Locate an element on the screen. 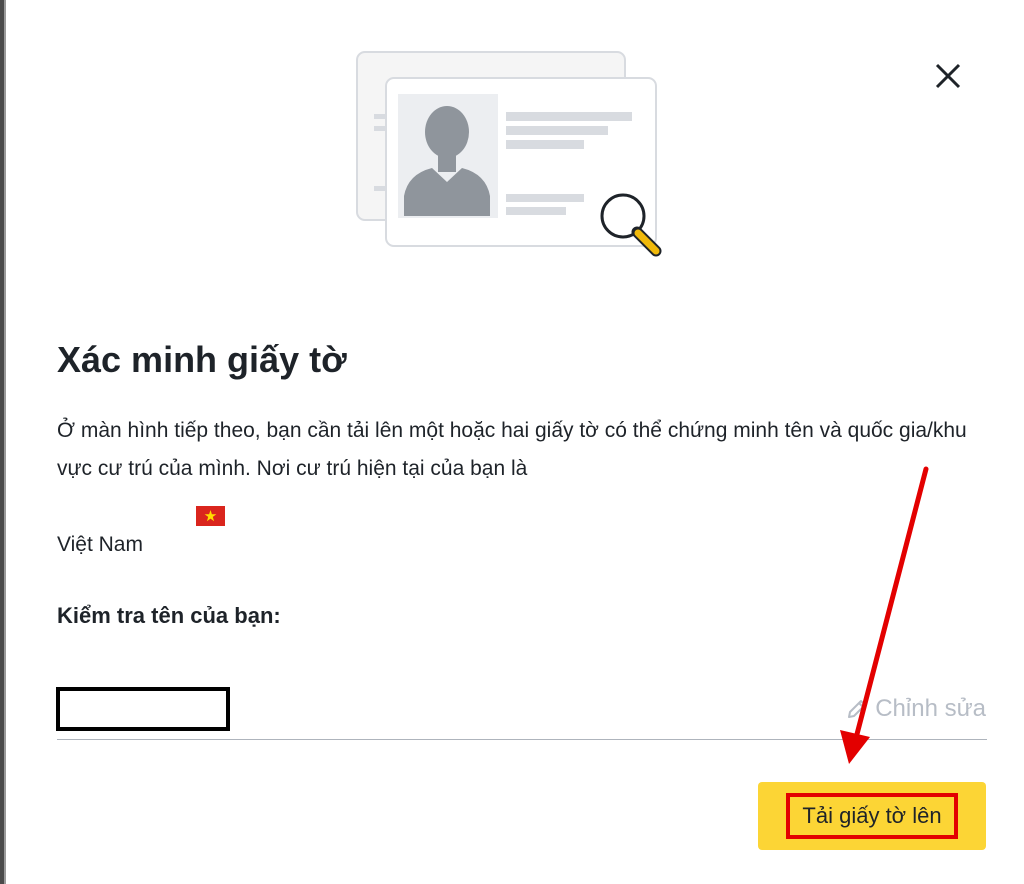 This screenshot has width=1024, height=884. upload-documents-button: Tải giấy tờ lên is located at coordinates (872, 816).